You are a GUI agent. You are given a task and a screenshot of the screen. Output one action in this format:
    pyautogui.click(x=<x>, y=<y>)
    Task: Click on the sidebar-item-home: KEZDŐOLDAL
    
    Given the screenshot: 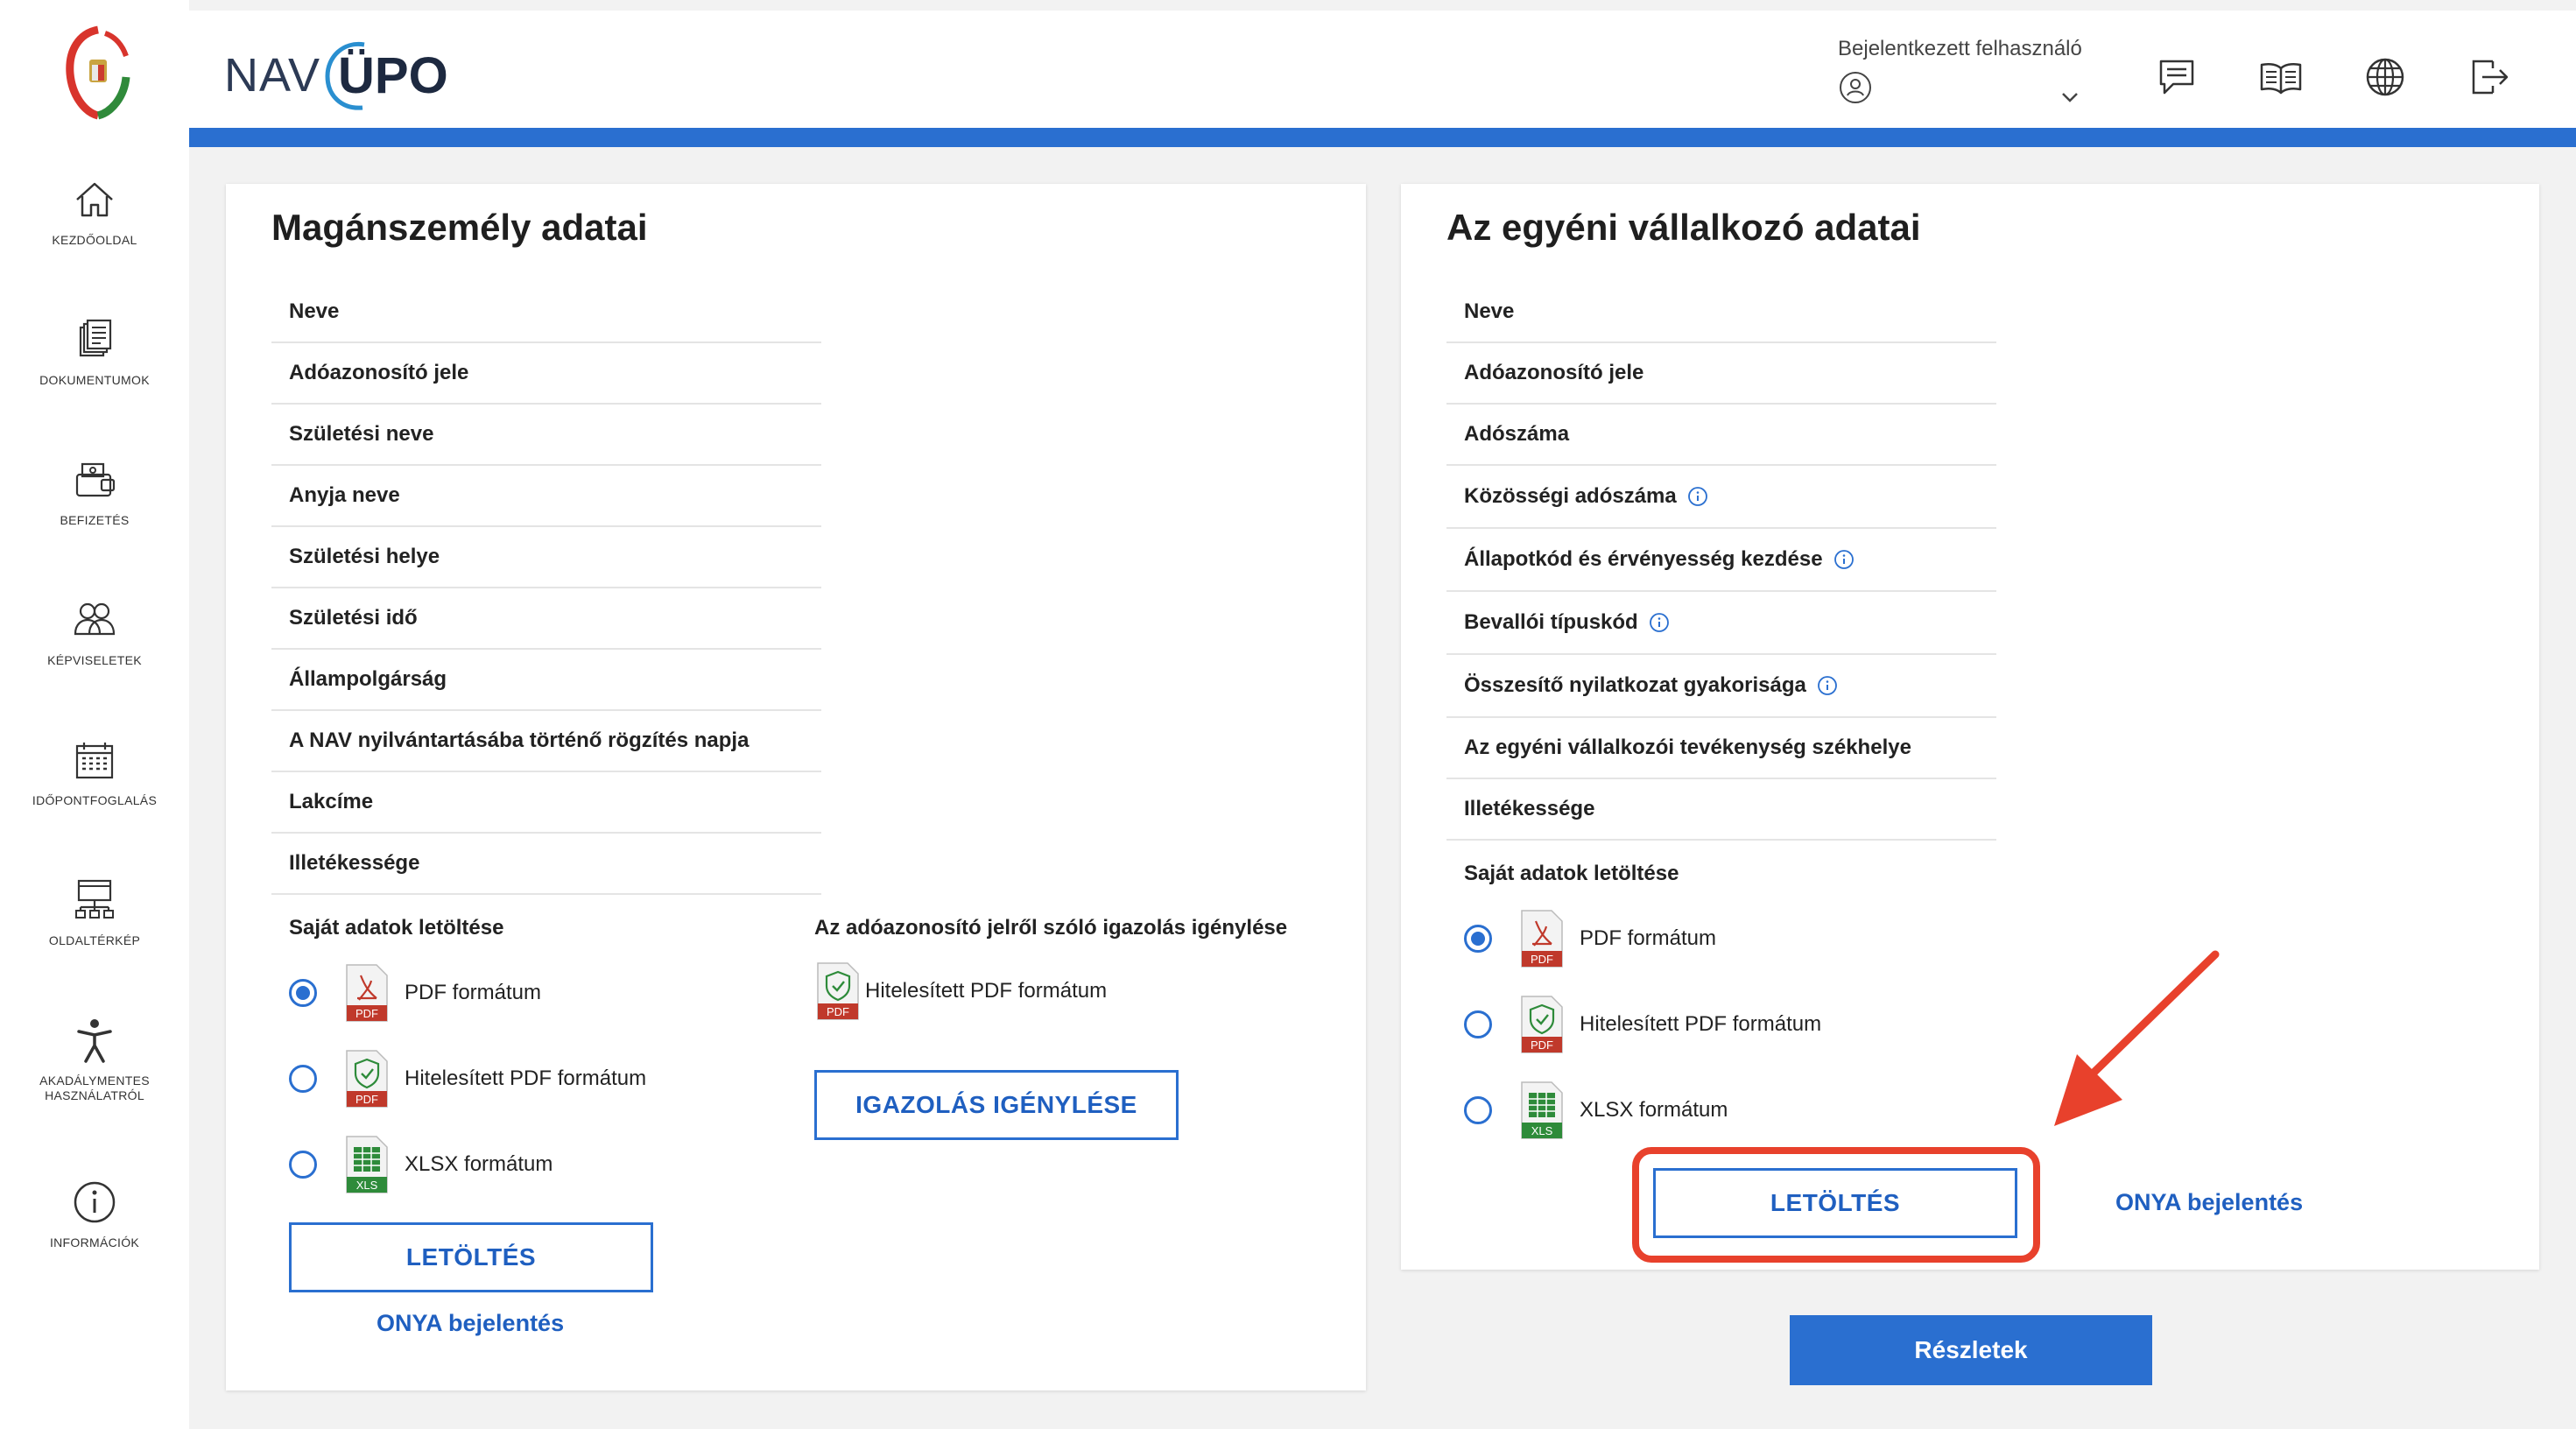 What is the action you would take?
    pyautogui.click(x=94, y=241)
    